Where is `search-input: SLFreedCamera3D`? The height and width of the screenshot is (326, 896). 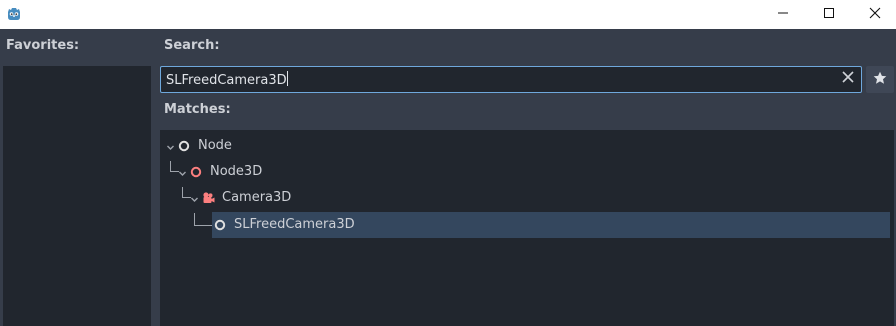 search-input: SLFreedCamera3D is located at coordinates (511, 79).